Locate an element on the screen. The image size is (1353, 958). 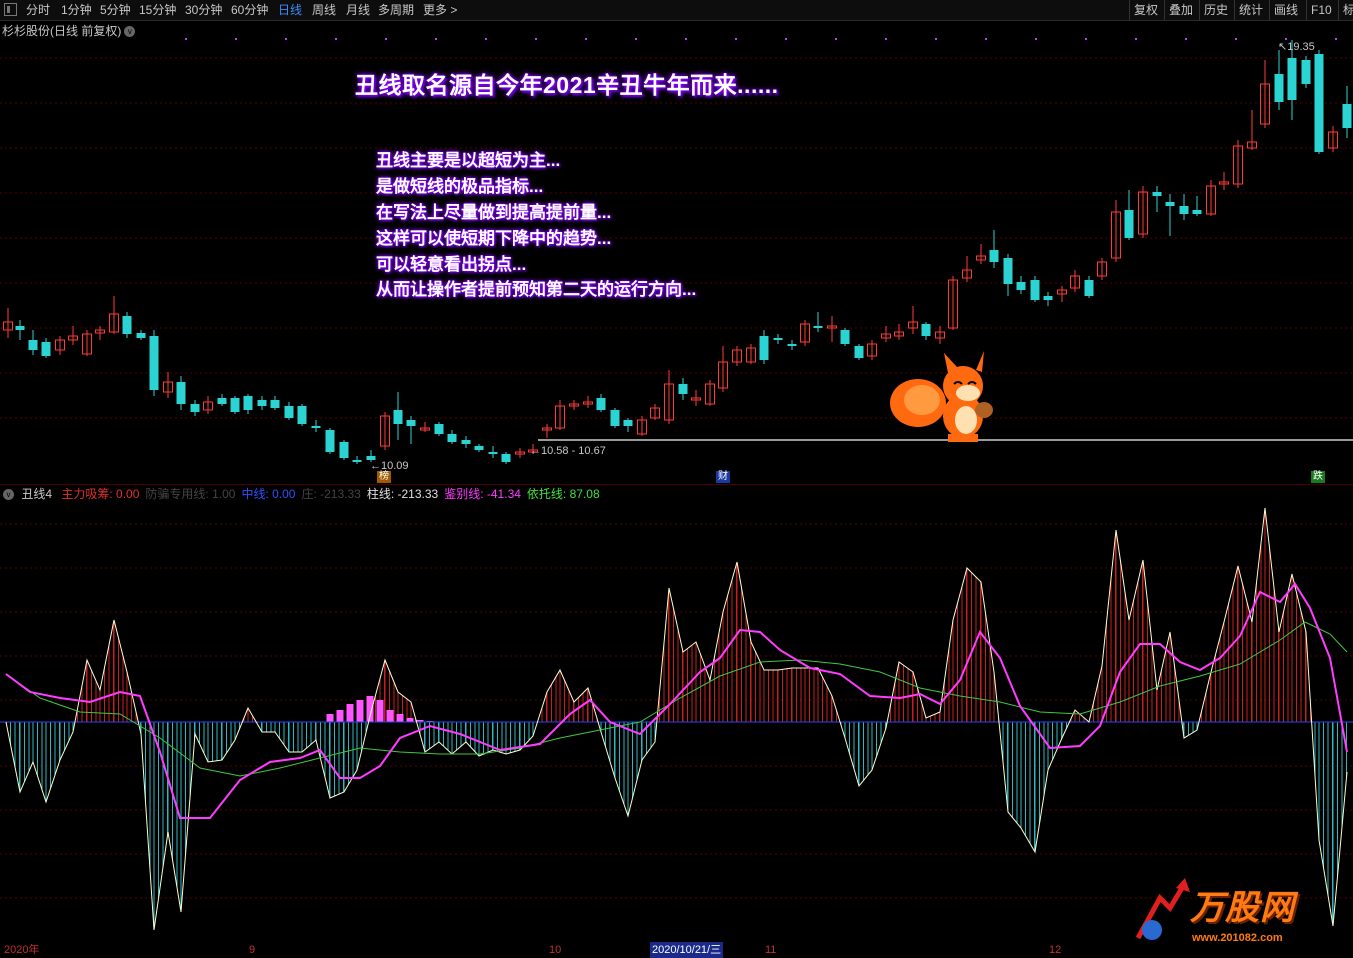
date-label: 9 is located at coordinates (252, 950).